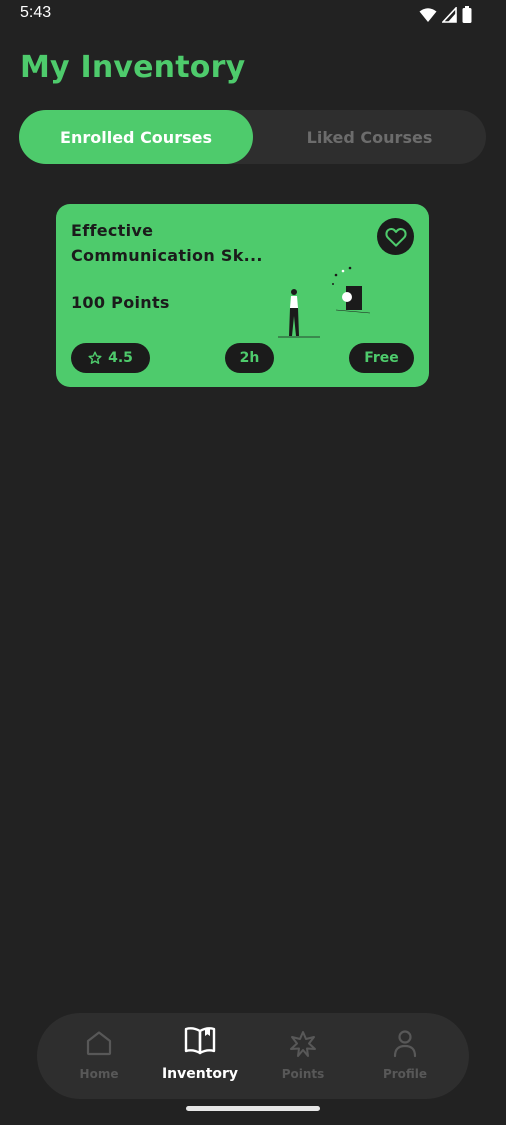 This screenshot has height=1125, width=506. Describe the element at coordinates (249, 358) in the screenshot. I see `duration-badge: 2h` at that location.